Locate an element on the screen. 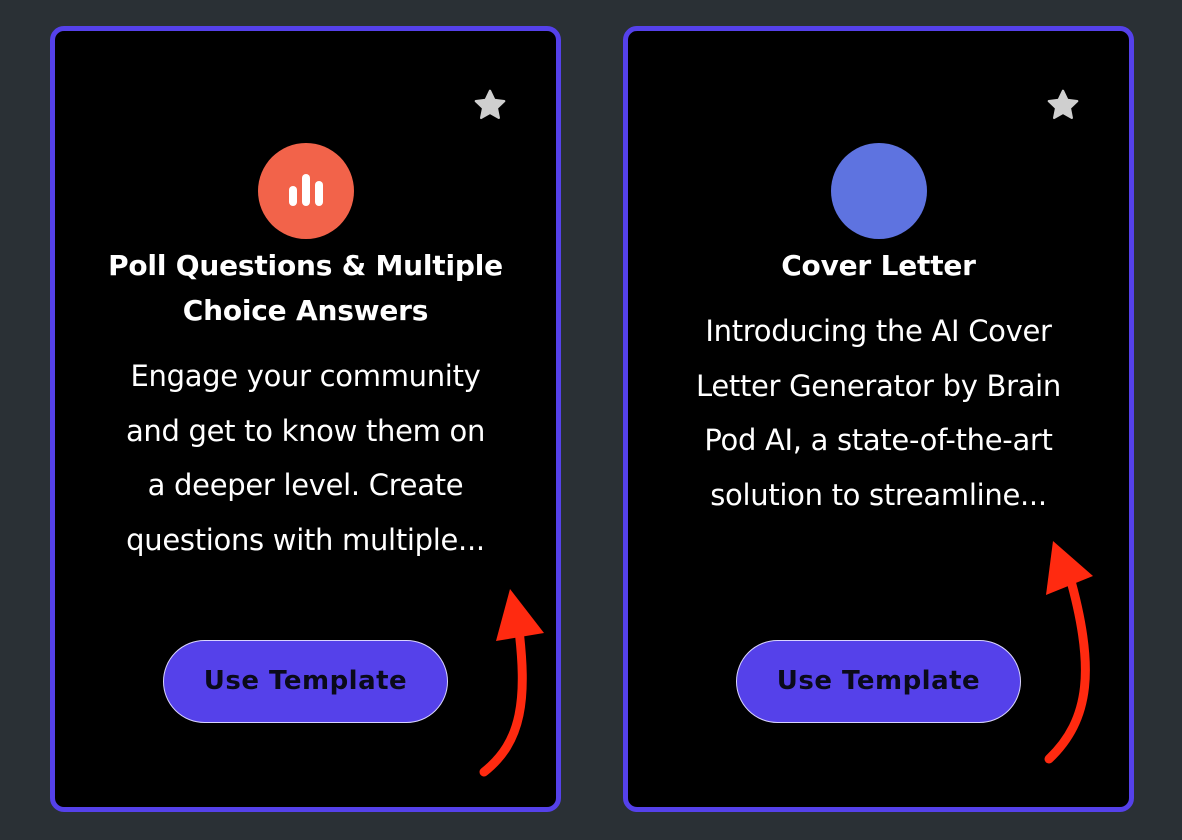 The width and height of the screenshot is (1182, 840). card-title: Cover Letter is located at coordinates (878, 265).